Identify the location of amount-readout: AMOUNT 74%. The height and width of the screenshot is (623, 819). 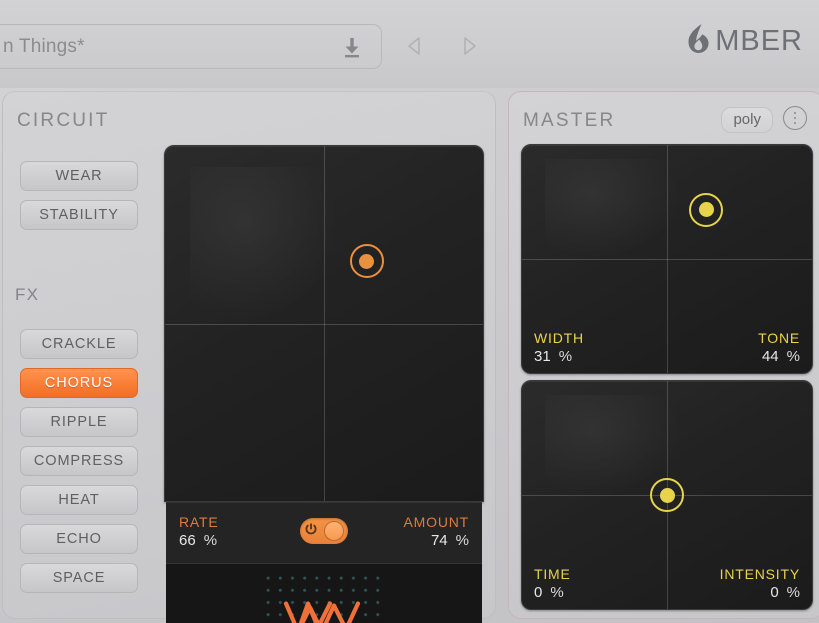
(436, 531).